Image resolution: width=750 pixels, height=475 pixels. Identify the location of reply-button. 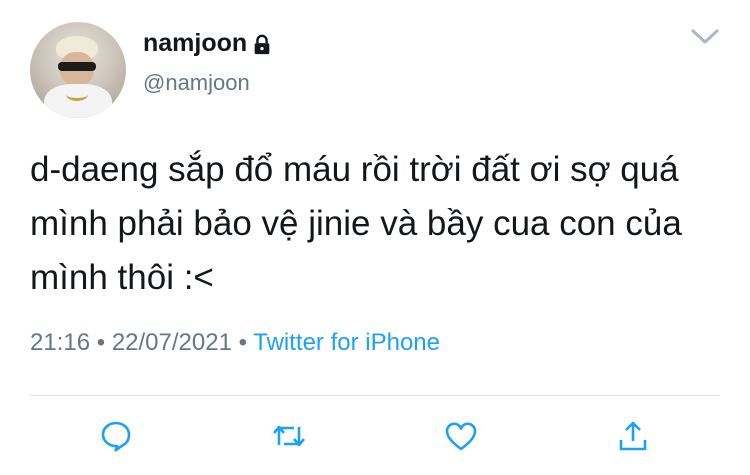
(118, 438).